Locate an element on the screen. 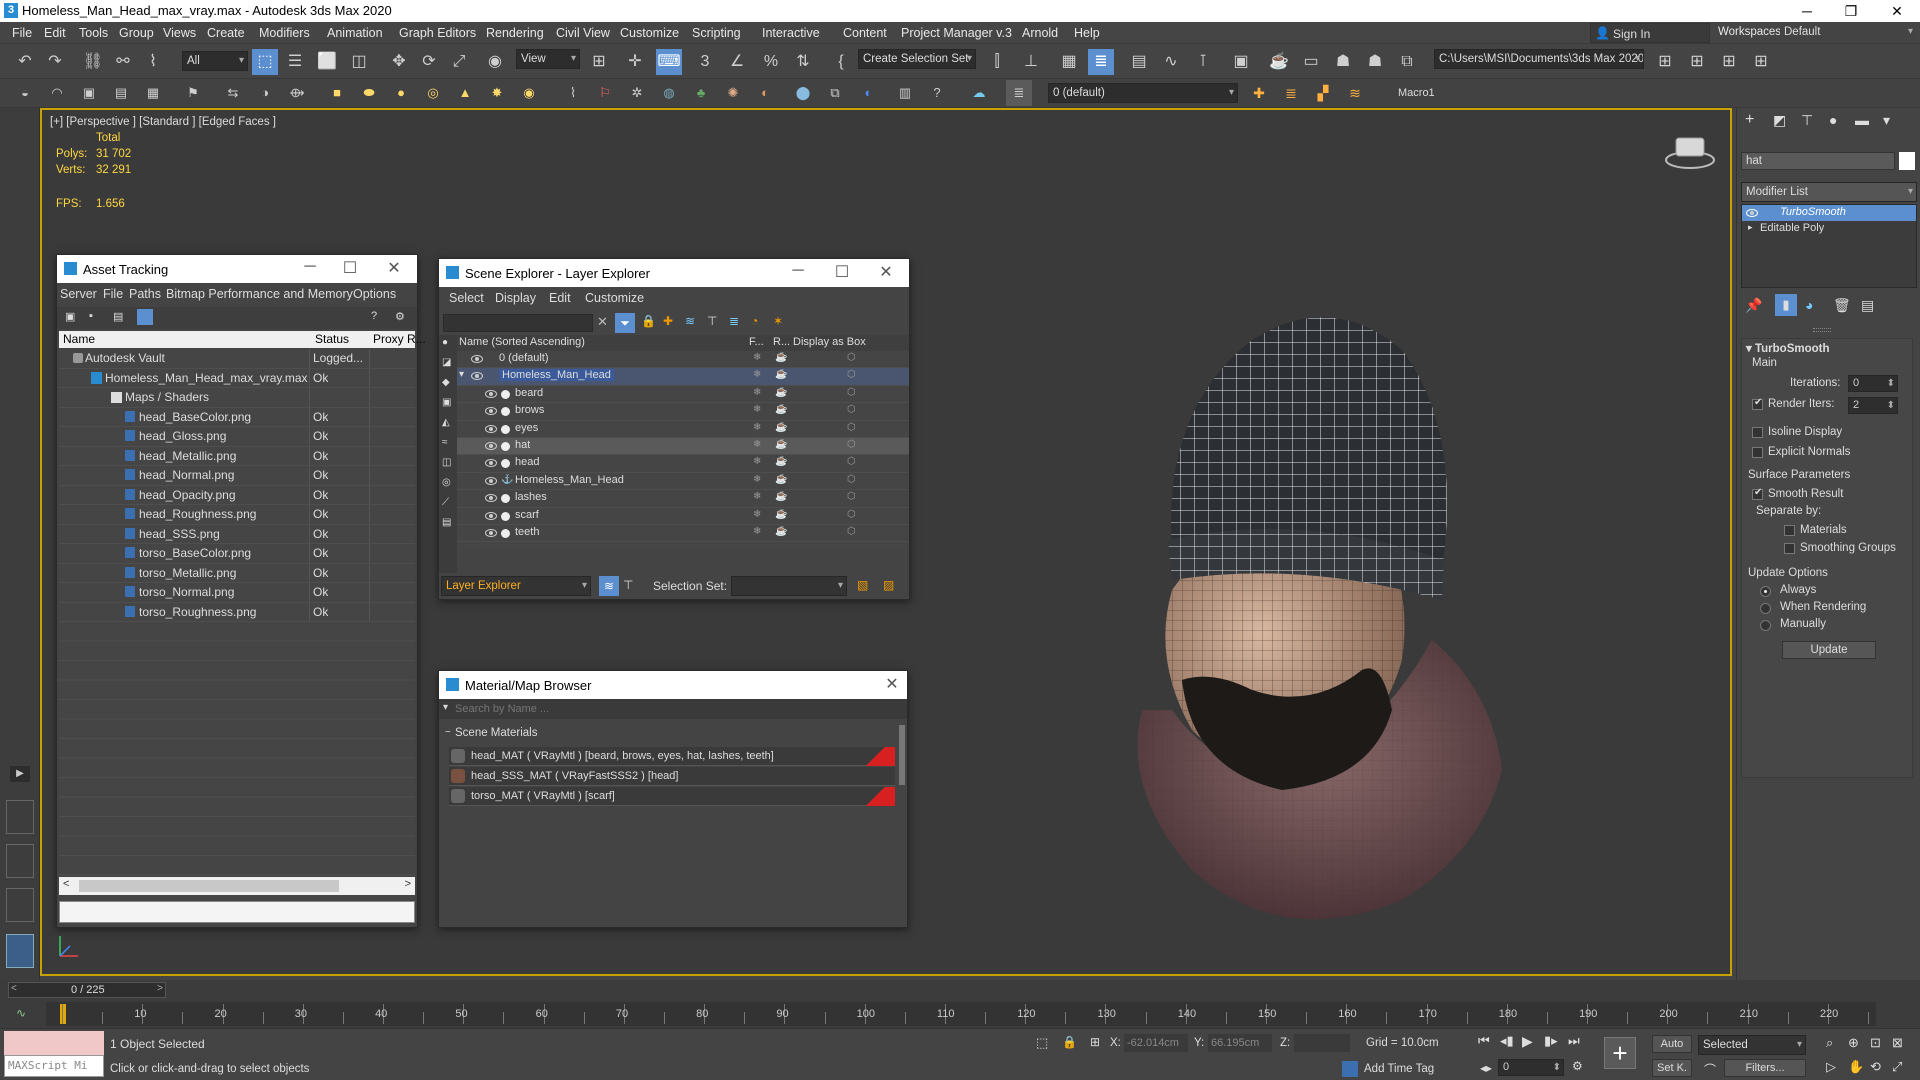  layers-icon: ≣ is located at coordinates (1019, 93).